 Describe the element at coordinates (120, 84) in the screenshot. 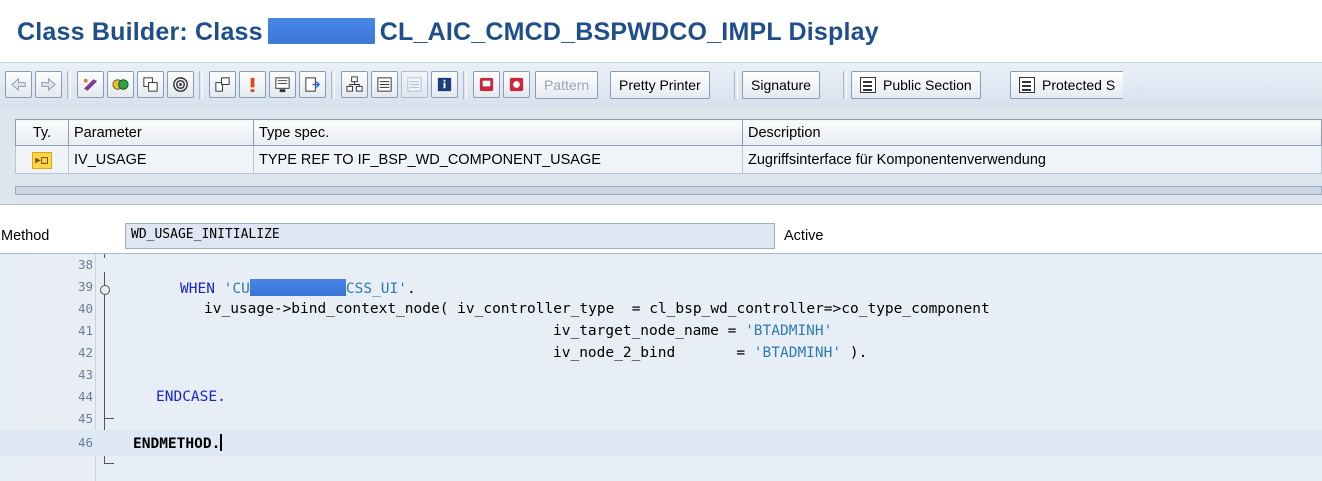

I see `check-icon` at that location.